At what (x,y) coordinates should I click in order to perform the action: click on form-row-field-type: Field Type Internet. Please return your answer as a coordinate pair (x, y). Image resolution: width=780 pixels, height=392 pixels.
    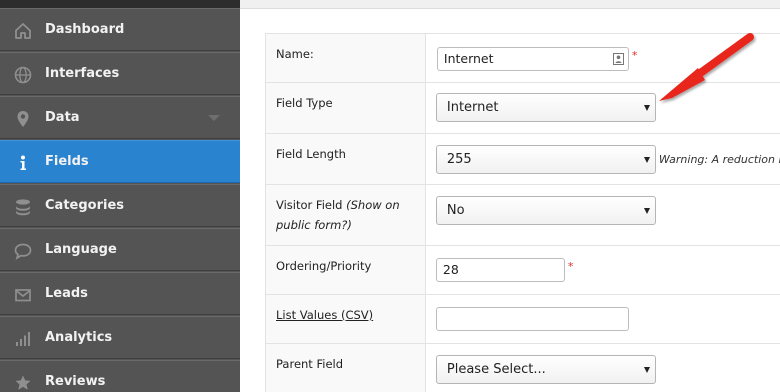
    Looking at the image, I should click on (522, 108).